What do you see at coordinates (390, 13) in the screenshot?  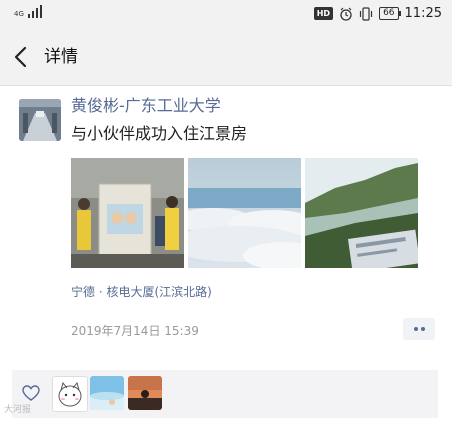 I see `battery-icon: 66` at bounding box center [390, 13].